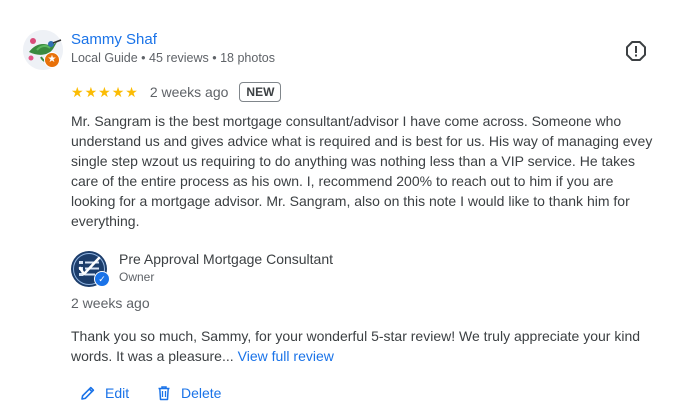 The image size is (695, 418). Describe the element at coordinates (286, 356) in the screenshot. I see `view-full-review-link: View full review` at that location.